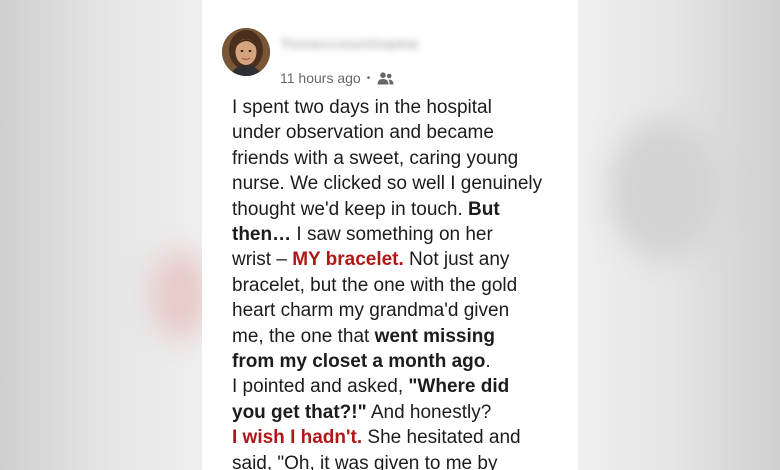 This screenshot has height=470, width=780. I want to click on bold-text: you get that?!", so click(299, 412).